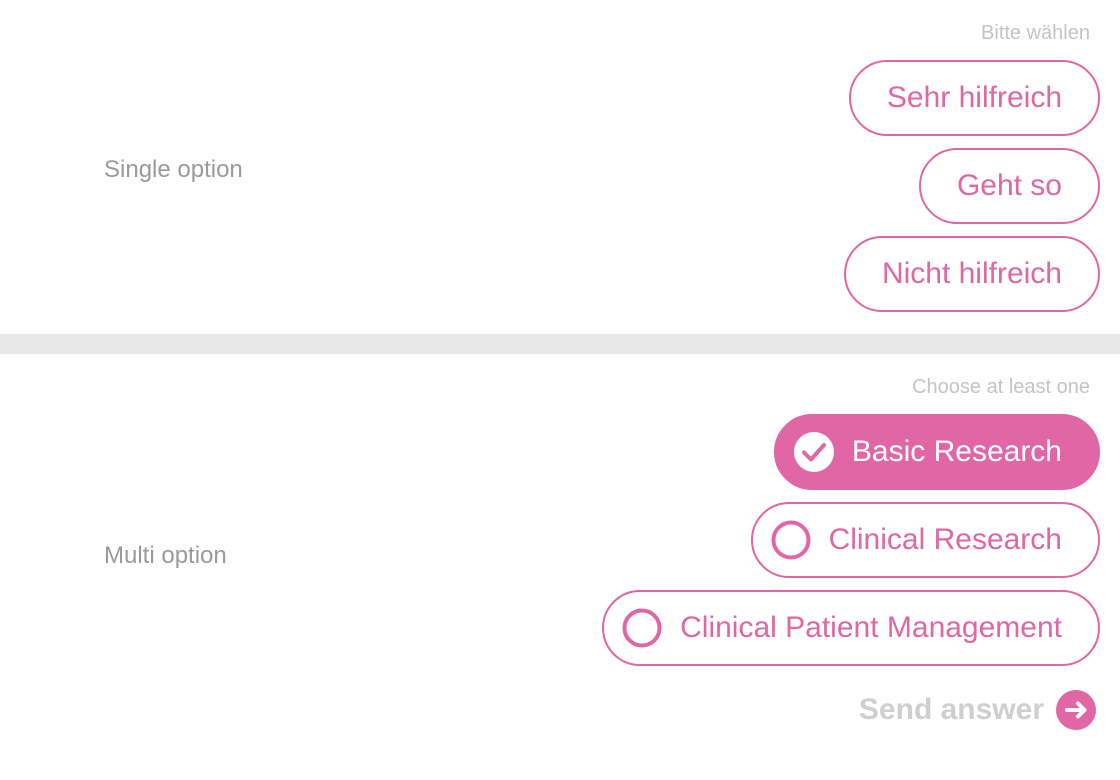 This screenshot has width=1120, height=780. What do you see at coordinates (956, 451) in the screenshot?
I see `option-label: Basic Research` at bounding box center [956, 451].